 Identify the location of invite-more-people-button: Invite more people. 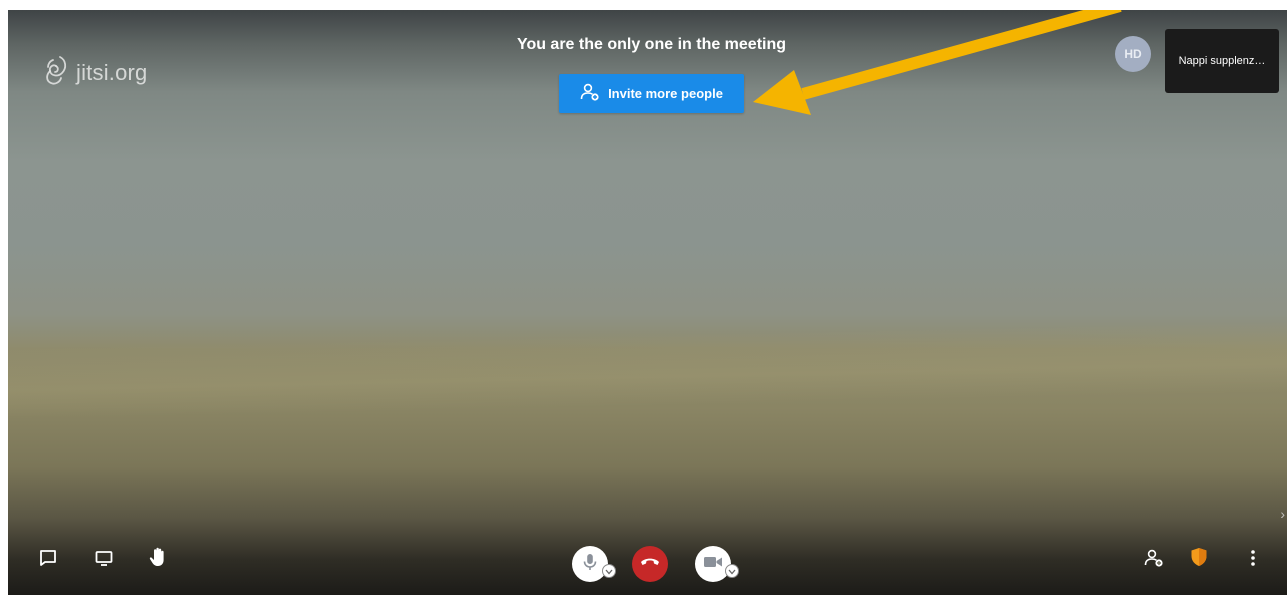
(651, 93).